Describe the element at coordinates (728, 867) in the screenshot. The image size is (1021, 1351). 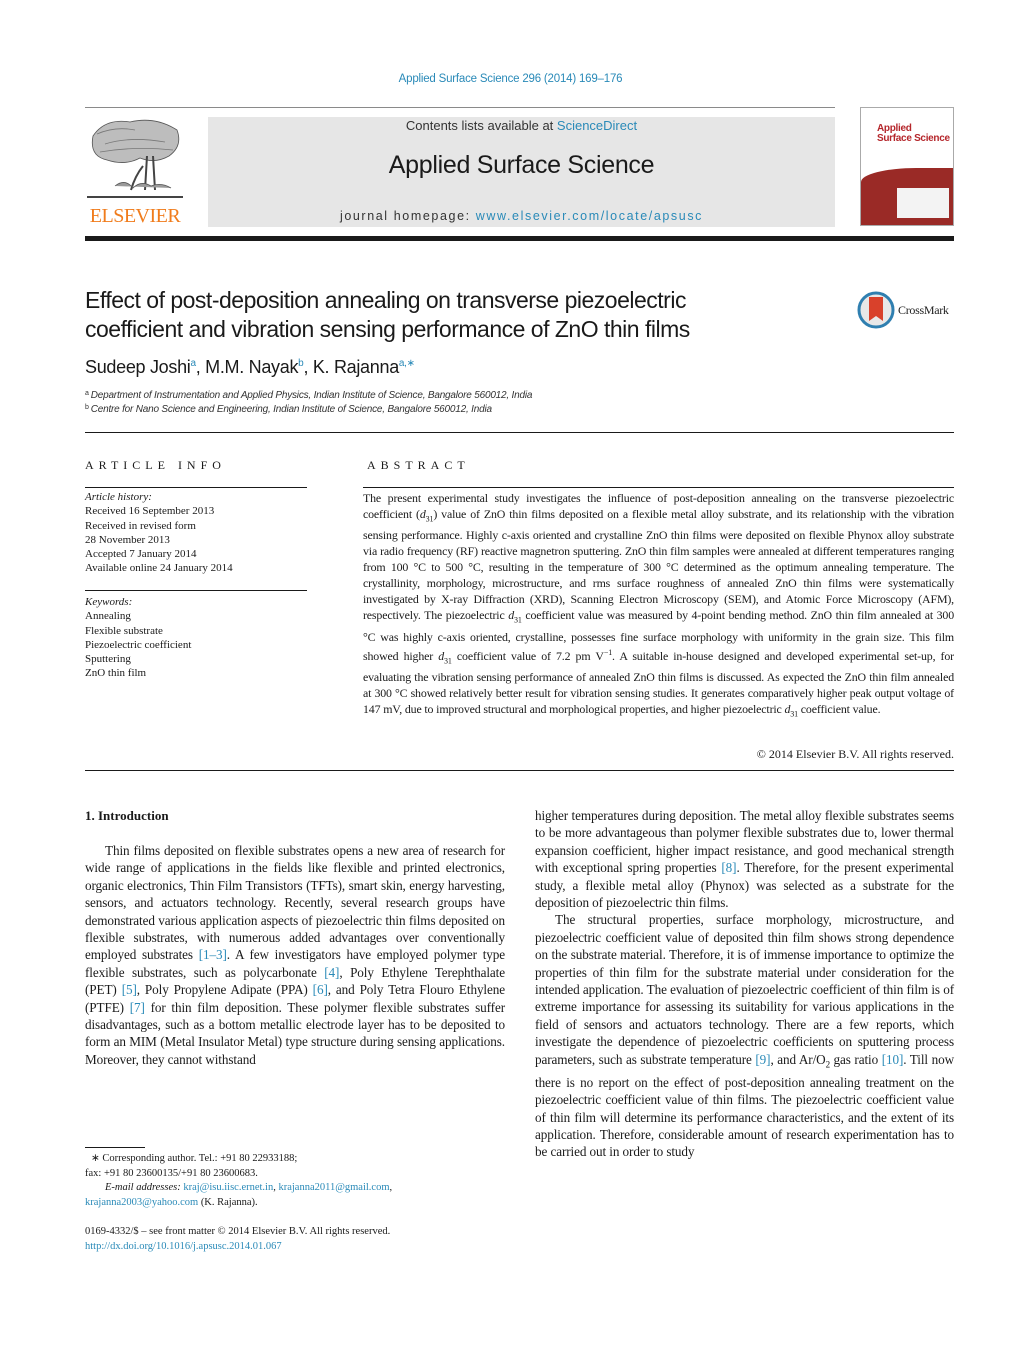
I see `reference-link: [8]` at that location.